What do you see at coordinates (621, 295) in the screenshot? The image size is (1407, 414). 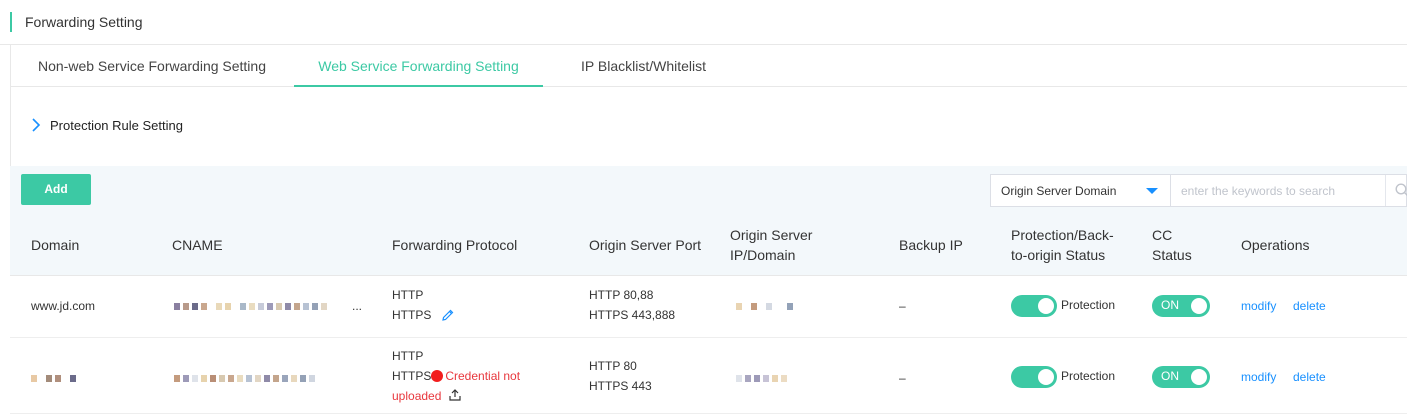 I see `port-http: HTTP 80,88` at bounding box center [621, 295].